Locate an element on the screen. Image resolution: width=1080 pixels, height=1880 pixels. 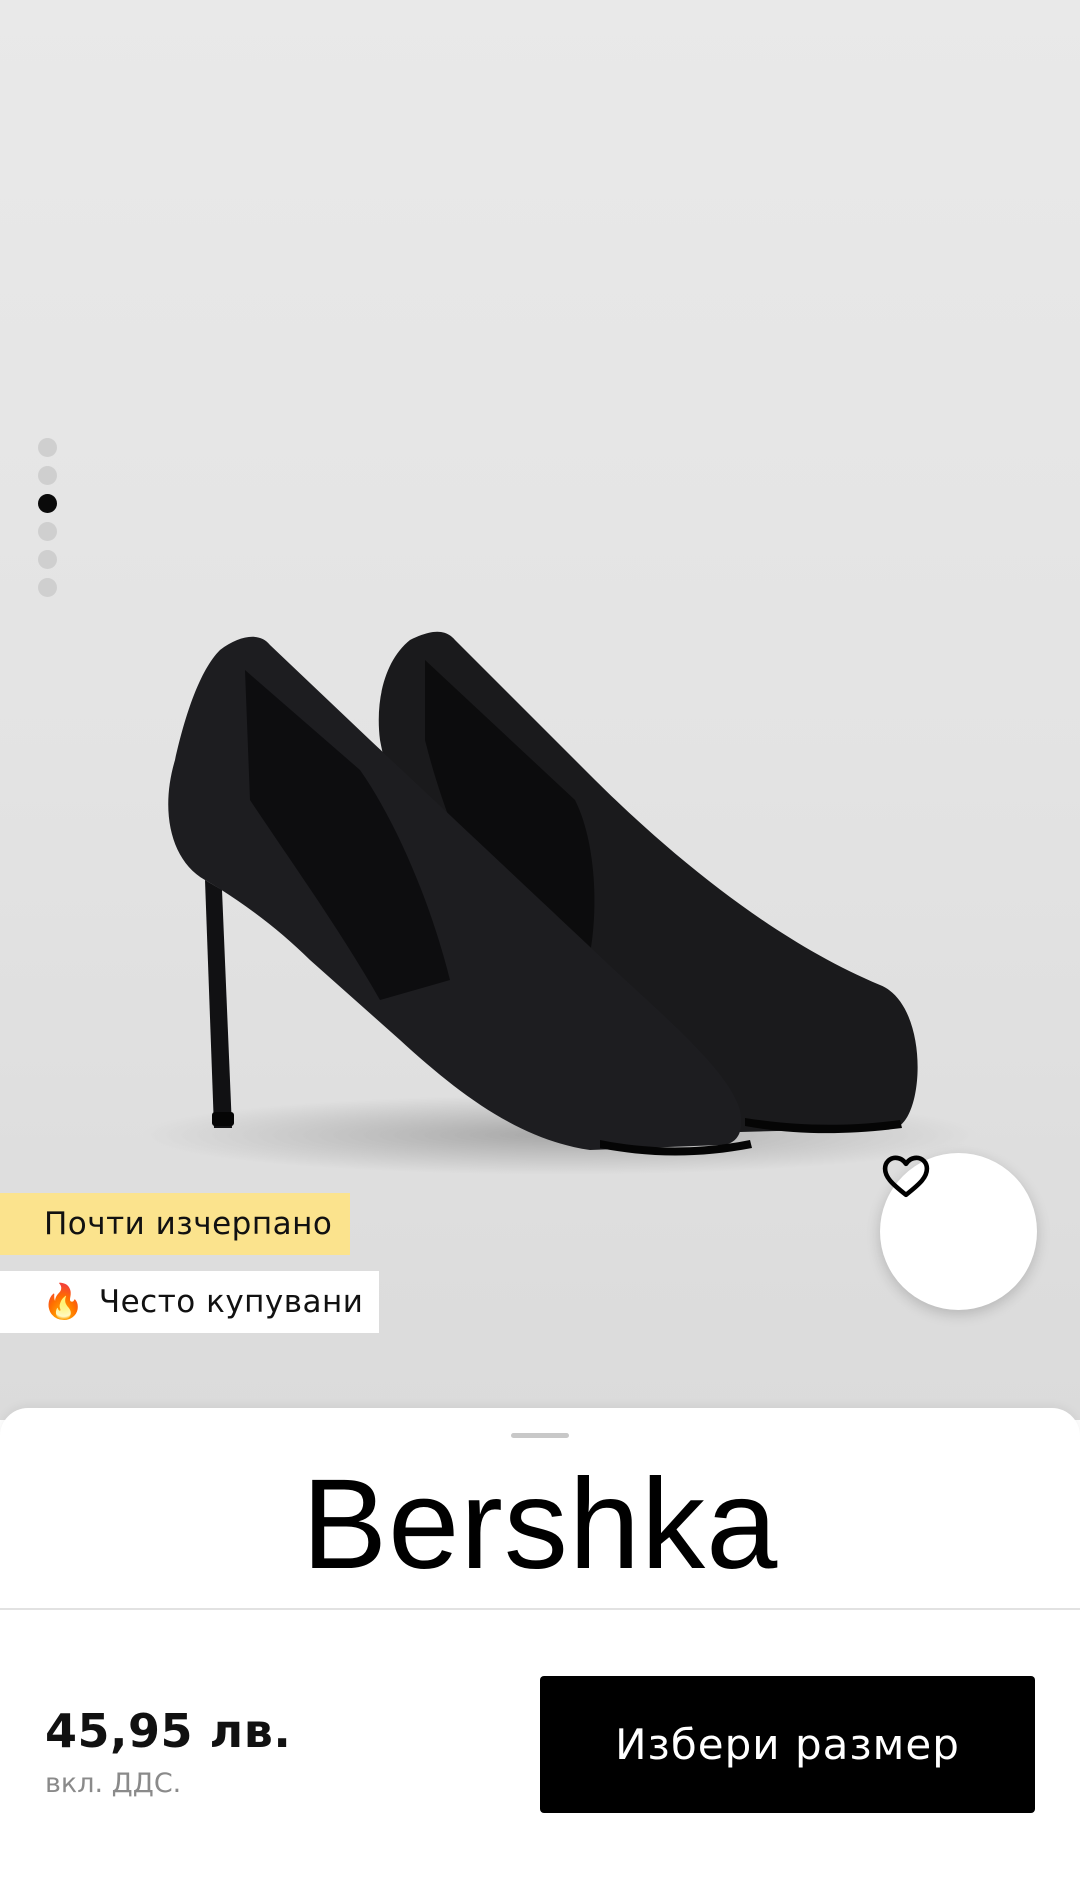
brand-logo: Bershka is located at coordinates (540, 1524).